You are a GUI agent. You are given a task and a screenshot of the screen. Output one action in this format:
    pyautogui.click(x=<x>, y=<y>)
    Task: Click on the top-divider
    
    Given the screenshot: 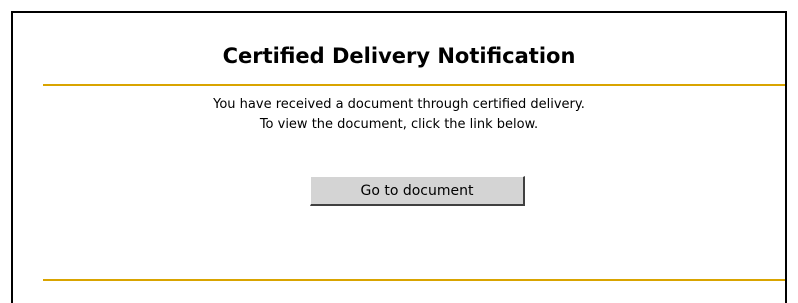 What is the action you would take?
    pyautogui.click(x=414, y=85)
    